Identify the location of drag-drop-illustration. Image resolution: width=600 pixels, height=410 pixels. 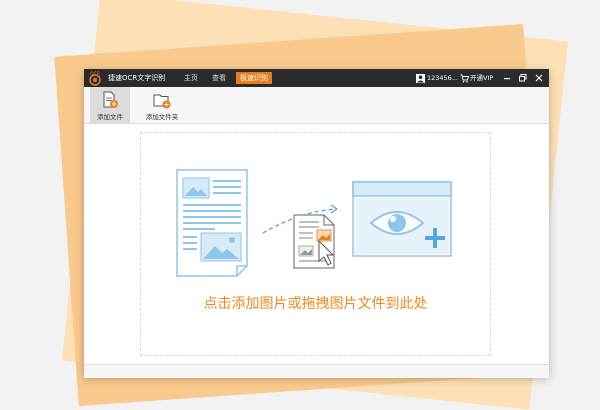
(314, 223).